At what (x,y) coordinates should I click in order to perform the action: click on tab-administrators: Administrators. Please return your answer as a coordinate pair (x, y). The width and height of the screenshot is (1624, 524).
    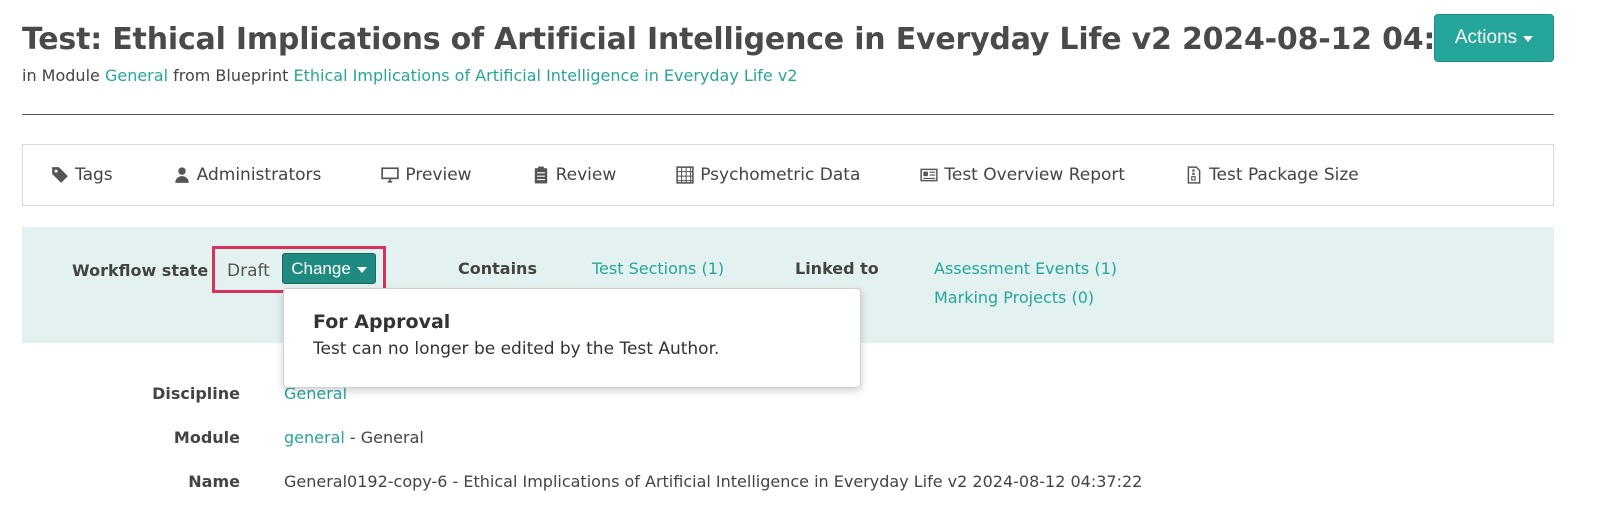
    Looking at the image, I should click on (247, 175).